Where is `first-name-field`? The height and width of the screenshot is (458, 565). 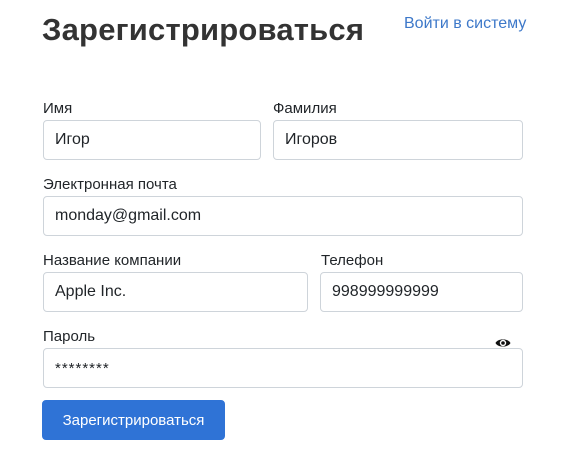
first-name-field is located at coordinates (152, 140).